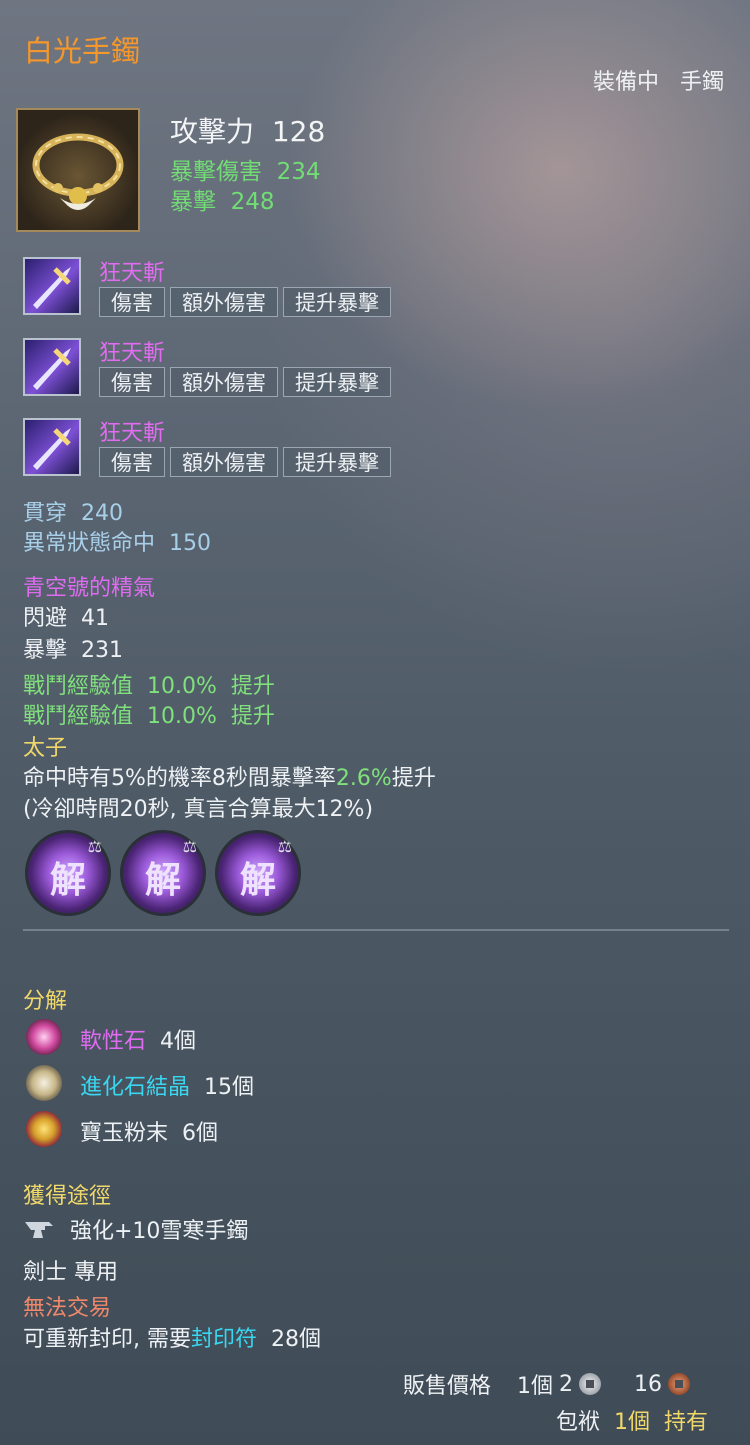  What do you see at coordinates (45, 1001) in the screenshot?
I see `decompose-title: 分解` at bounding box center [45, 1001].